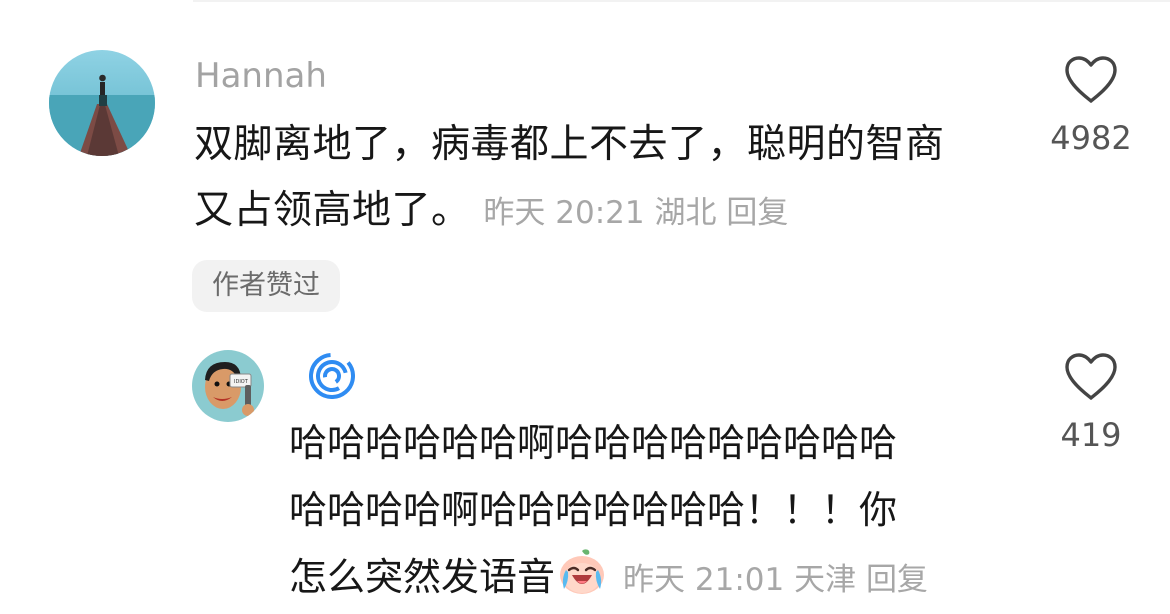 This screenshot has height=614, width=1170. Describe the element at coordinates (681, 1) in the screenshot. I see `top-divider` at that location.